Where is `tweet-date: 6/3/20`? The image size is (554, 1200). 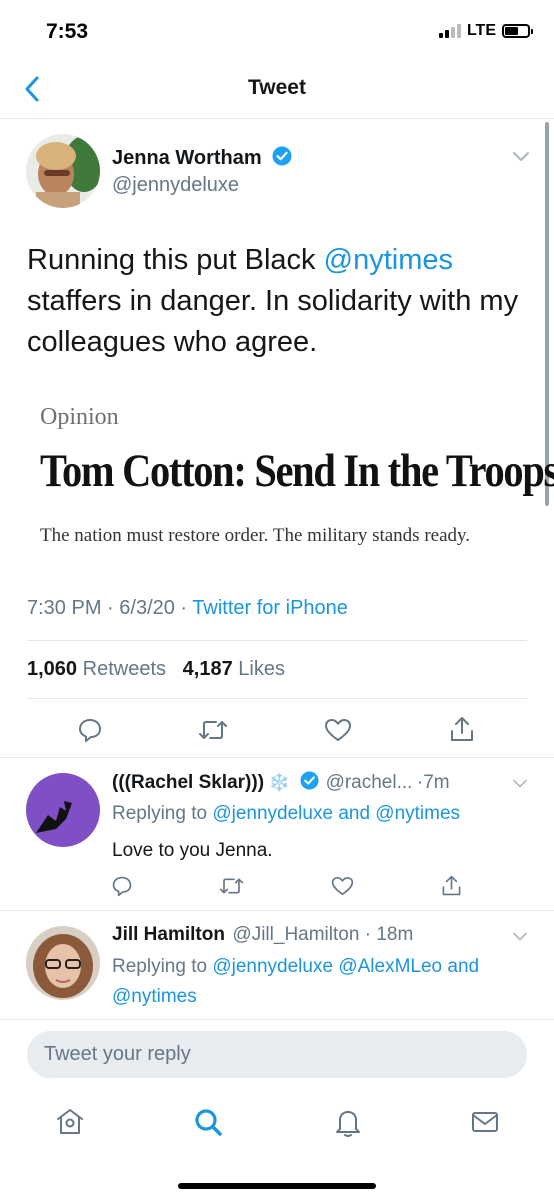
tweet-date: 6/3/20 is located at coordinates (147, 608).